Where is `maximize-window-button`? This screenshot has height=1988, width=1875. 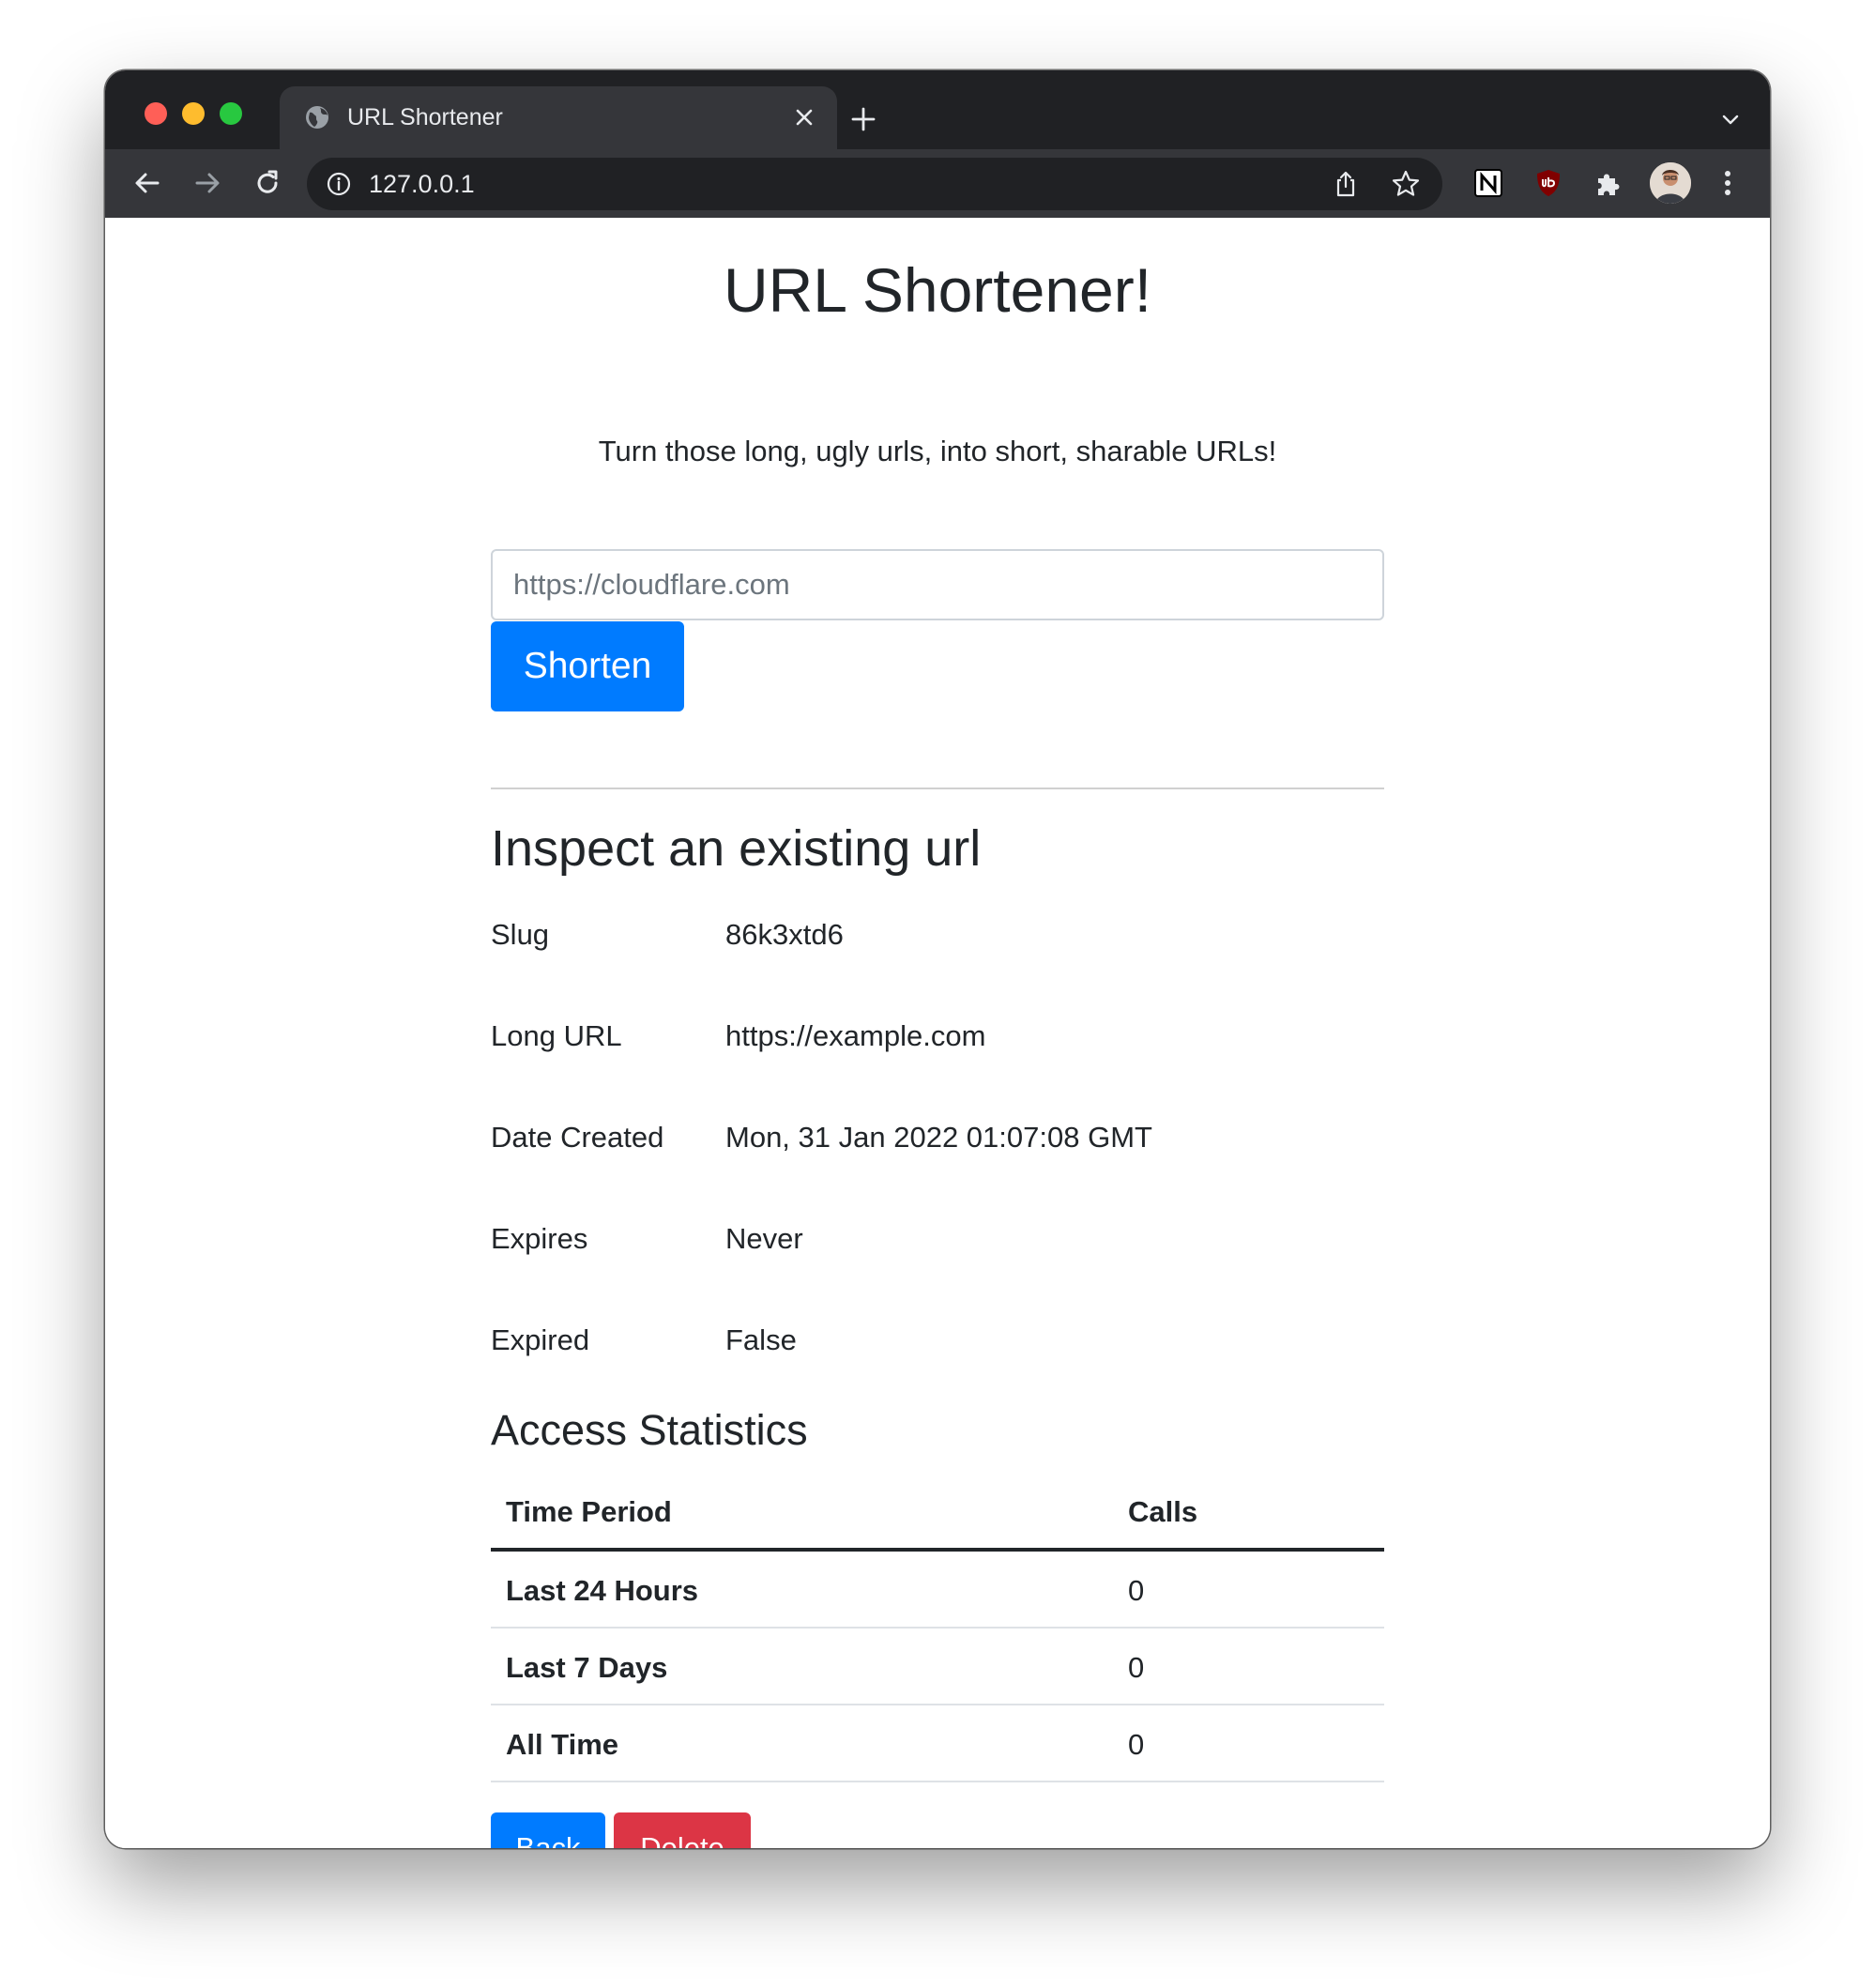 maximize-window-button is located at coordinates (231, 113).